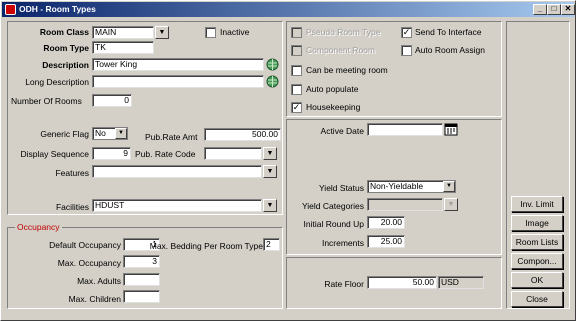 The height and width of the screenshot is (321, 576). What do you see at coordinates (110, 133) in the screenshot?
I see `generic-flag-select: No ▼` at bounding box center [110, 133].